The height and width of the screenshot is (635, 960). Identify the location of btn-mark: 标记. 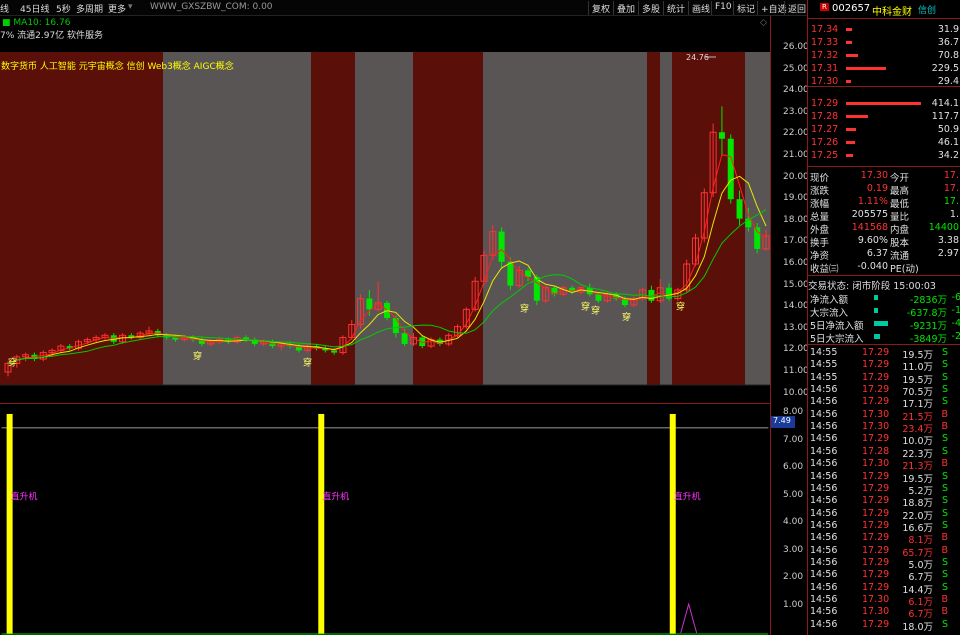
(745, 8).